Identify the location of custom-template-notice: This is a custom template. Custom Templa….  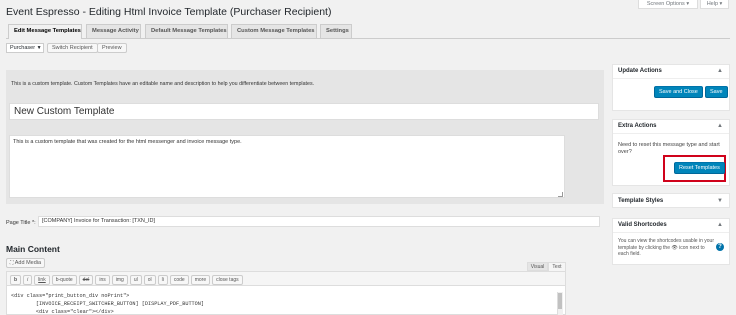
(163, 84).